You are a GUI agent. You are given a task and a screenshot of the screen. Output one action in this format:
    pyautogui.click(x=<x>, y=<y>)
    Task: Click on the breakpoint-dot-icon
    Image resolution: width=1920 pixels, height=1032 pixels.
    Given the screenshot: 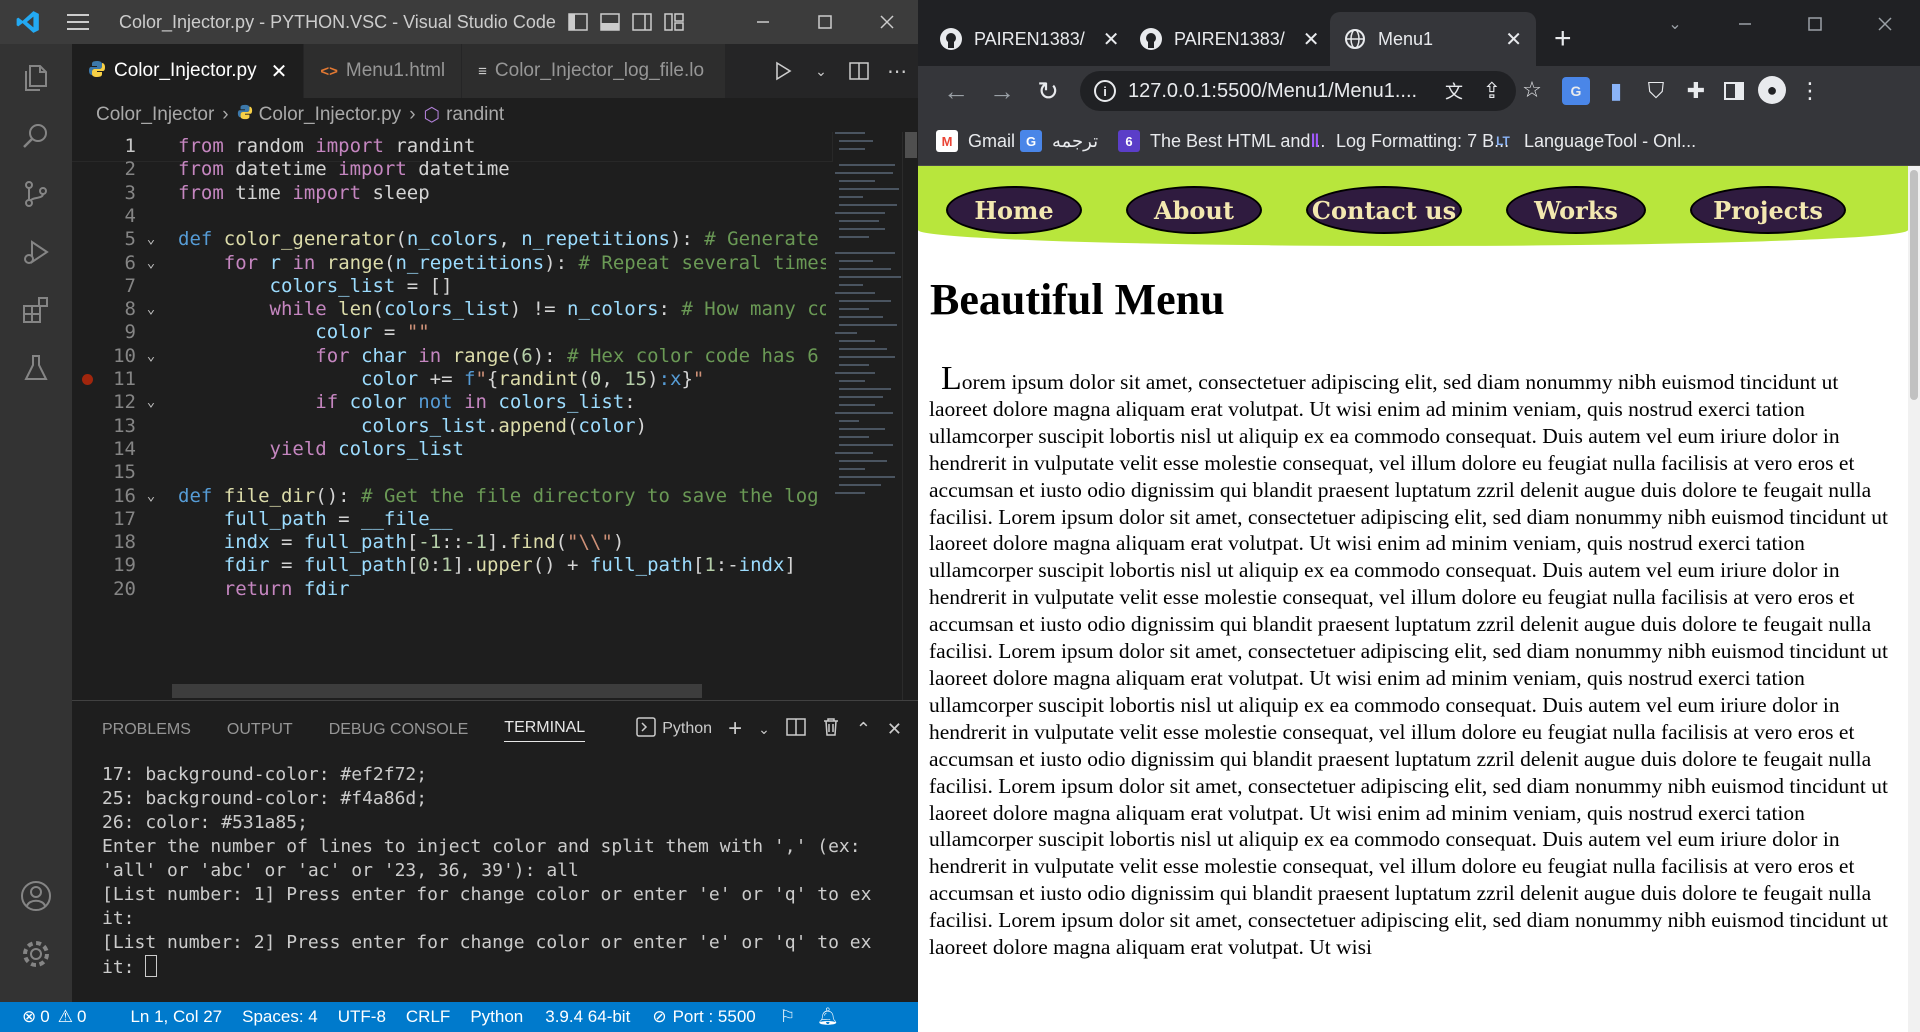 What is the action you would take?
    pyautogui.click(x=87, y=379)
    